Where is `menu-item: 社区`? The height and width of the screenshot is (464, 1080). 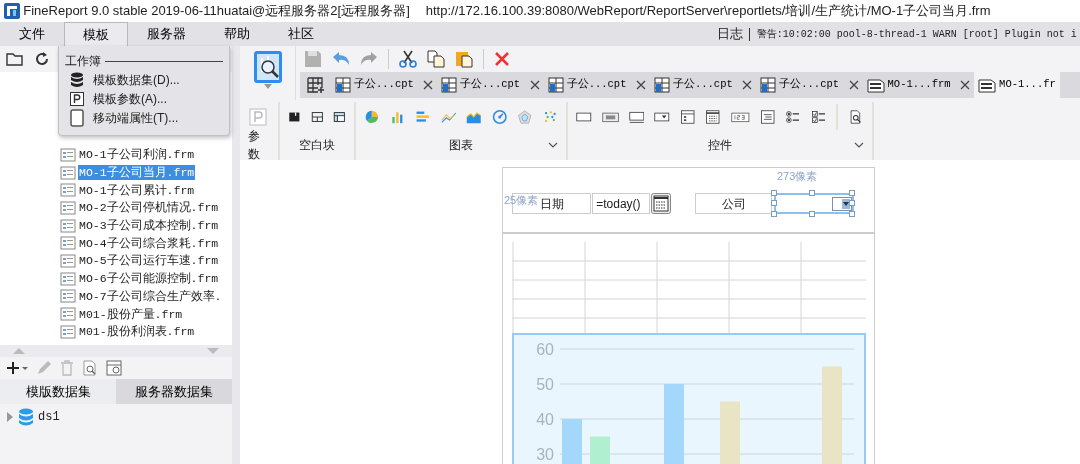 menu-item: 社区 is located at coordinates (301, 34).